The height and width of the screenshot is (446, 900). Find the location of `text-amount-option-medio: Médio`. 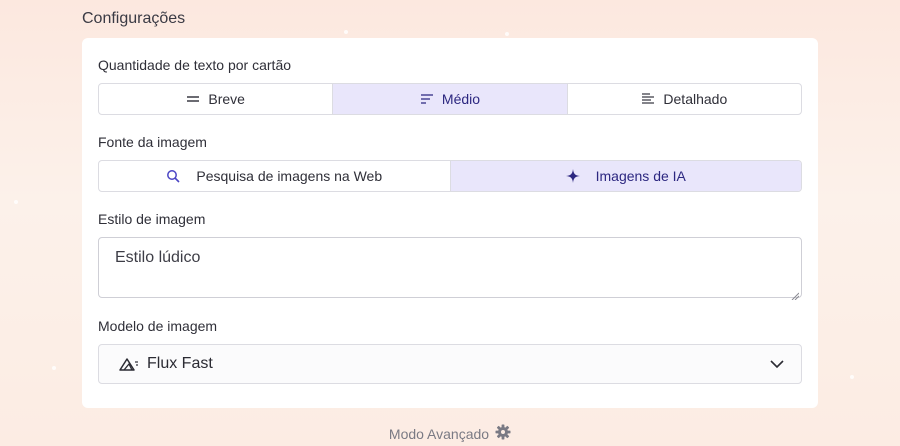

text-amount-option-medio: Médio is located at coordinates (450, 99).